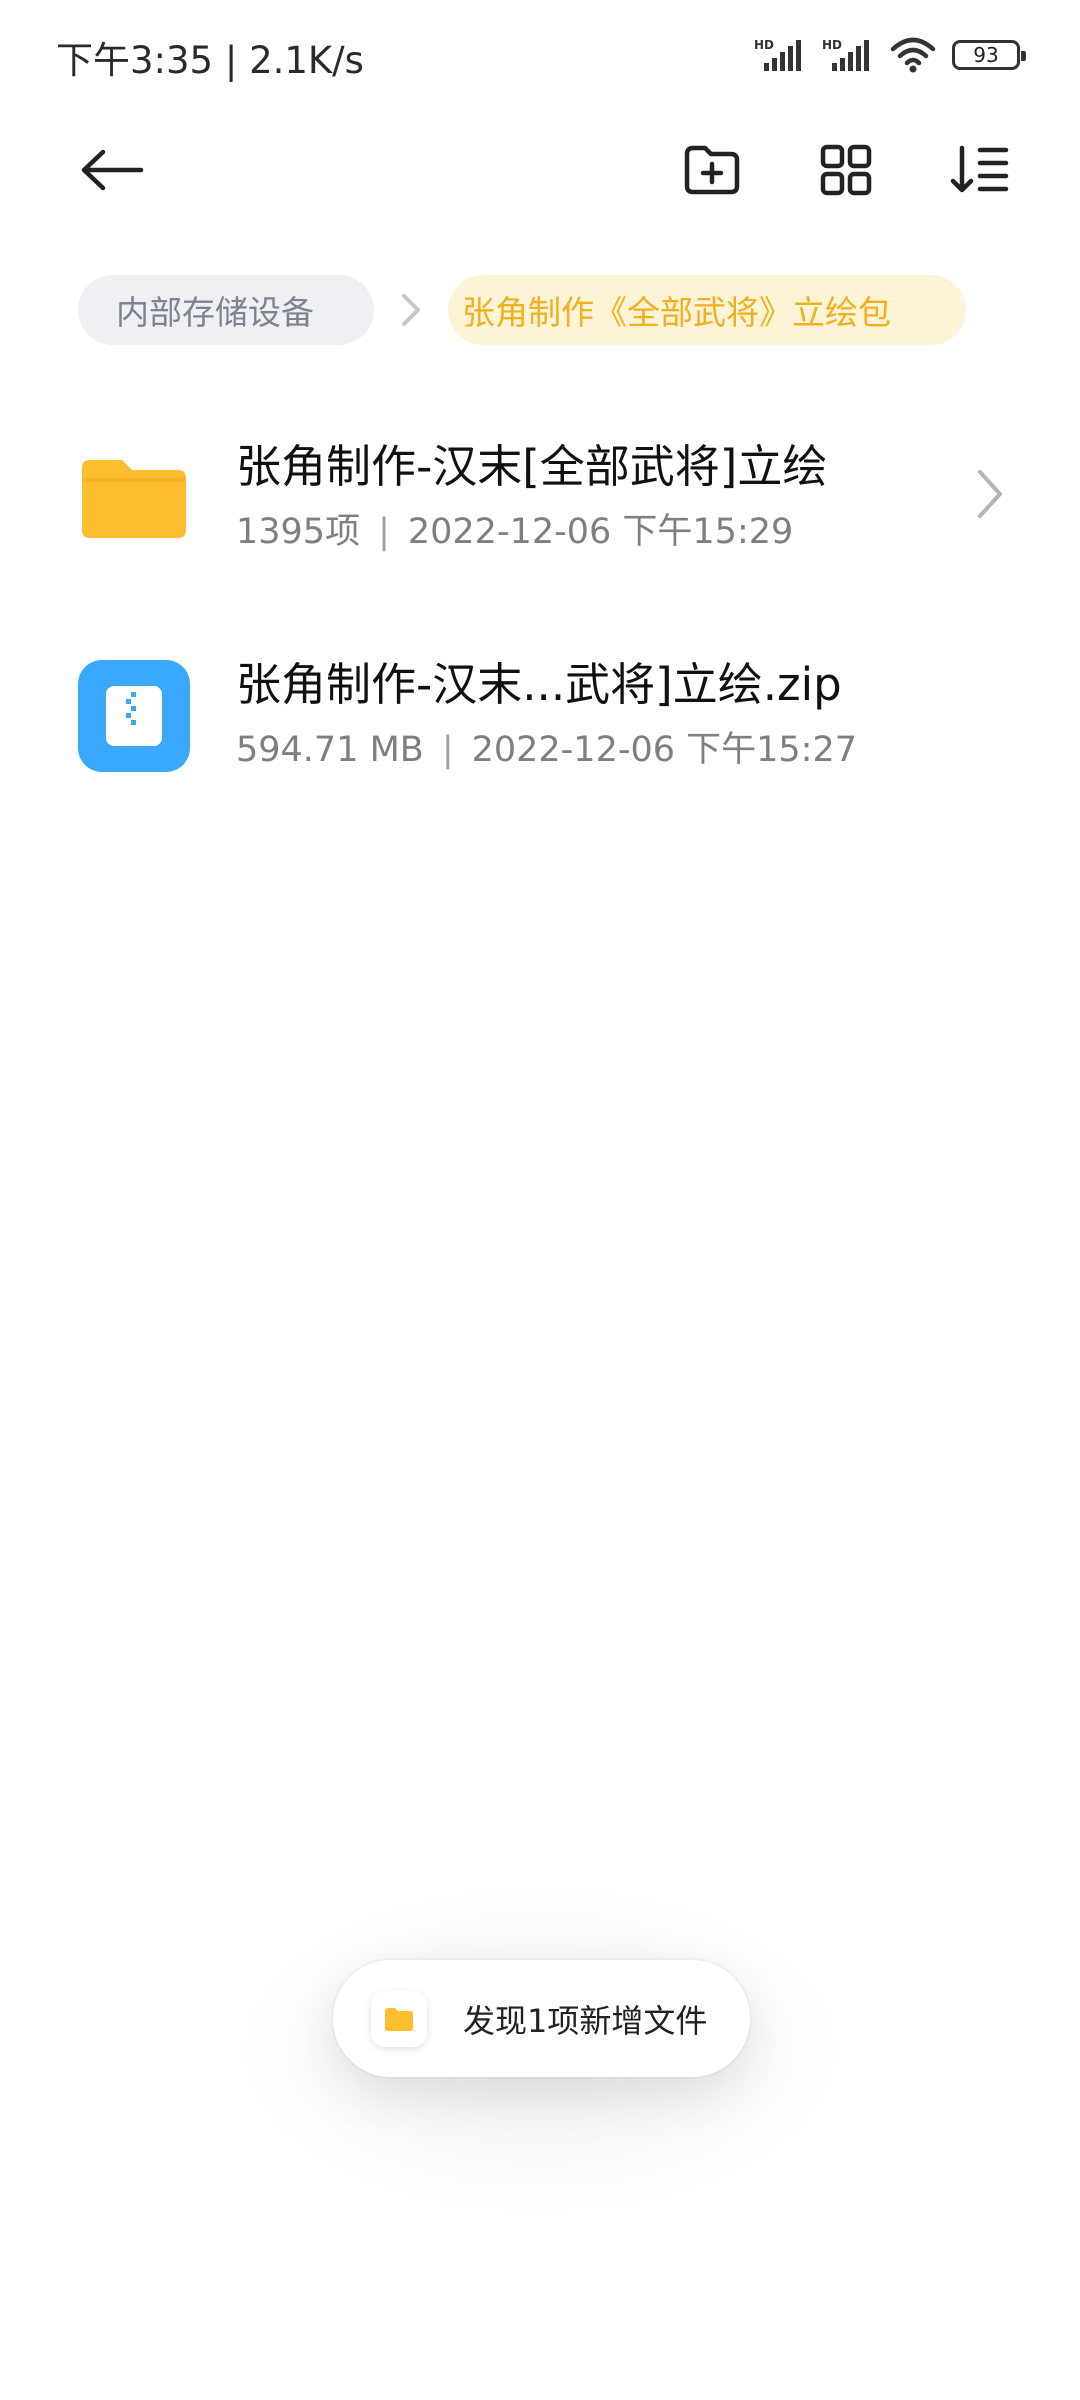 The image size is (1080, 2400). I want to click on breadcrumb-separator, so click(411, 310).